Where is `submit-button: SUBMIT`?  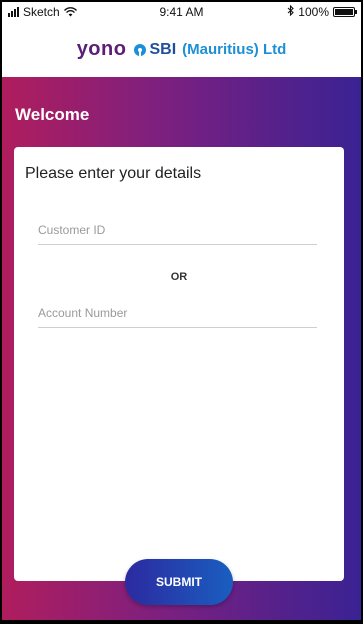
submit-button: SUBMIT is located at coordinates (179, 582).